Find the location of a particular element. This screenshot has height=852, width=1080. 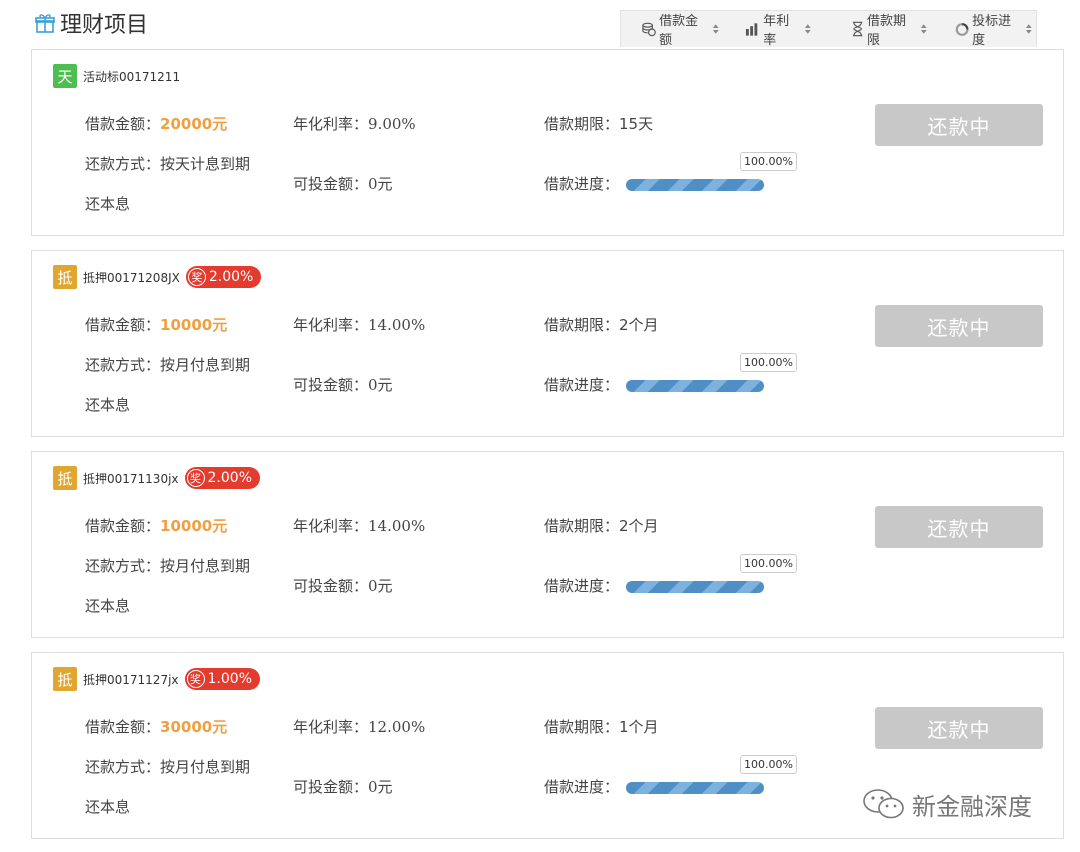

amount-field: 借款金额：10000元 is located at coordinates (156, 324).